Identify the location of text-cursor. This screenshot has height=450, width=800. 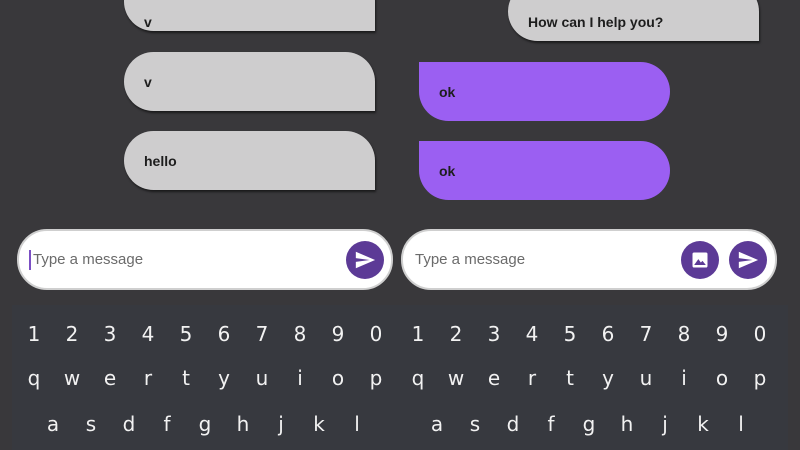
(30, 260).